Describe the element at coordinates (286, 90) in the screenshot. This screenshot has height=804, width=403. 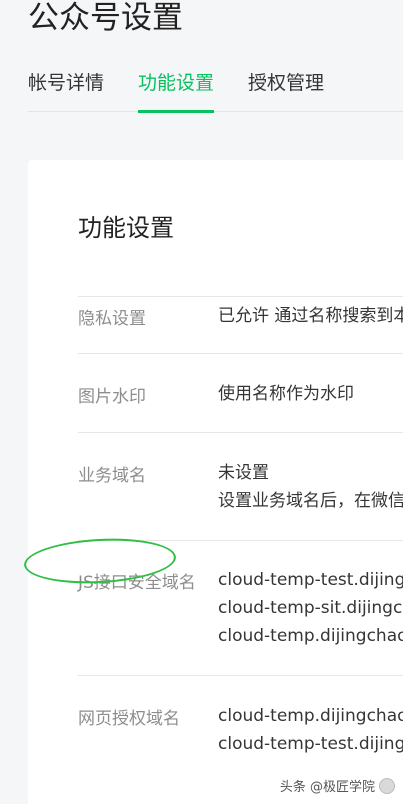
I see `tab-authorization-management: 授权管理` at that location.